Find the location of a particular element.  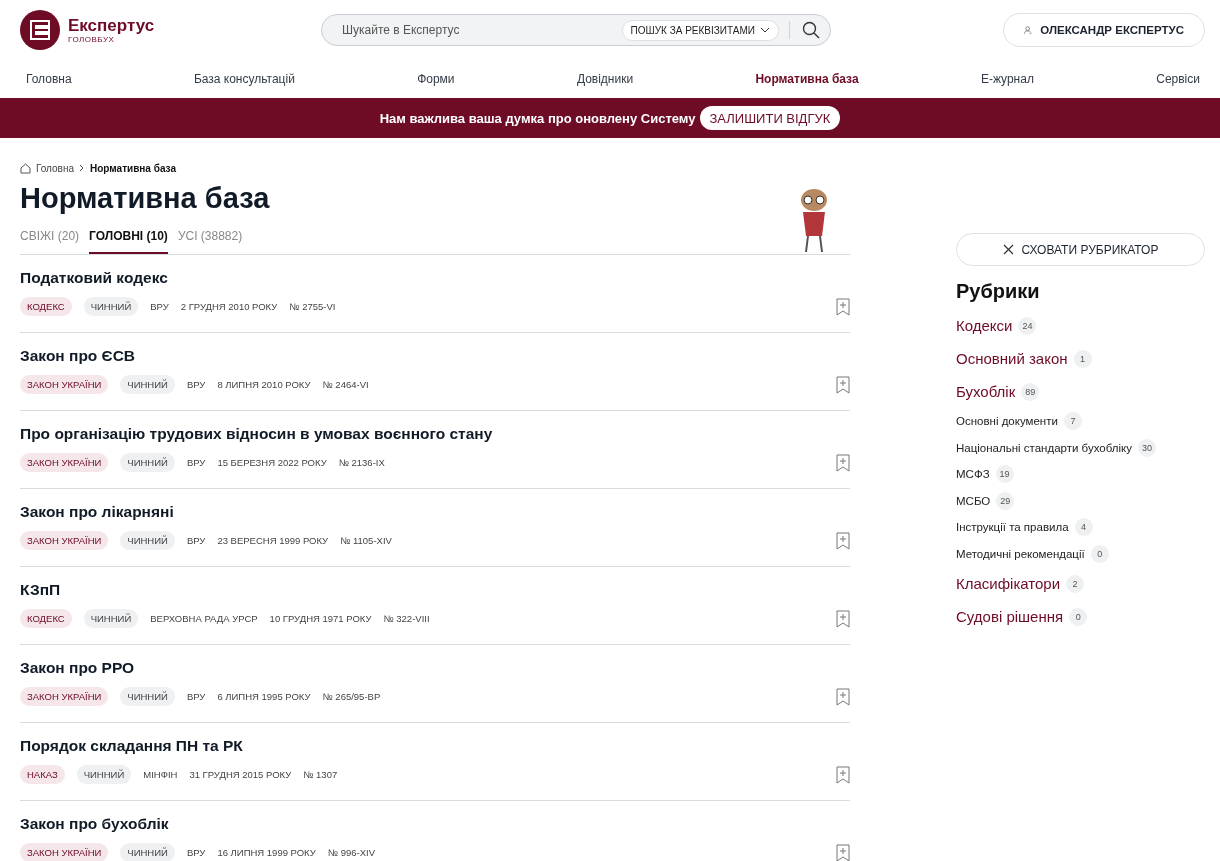

issuer-text: ВЕРХОВНА РАДА УРСР is located at coordinates (204, 618).